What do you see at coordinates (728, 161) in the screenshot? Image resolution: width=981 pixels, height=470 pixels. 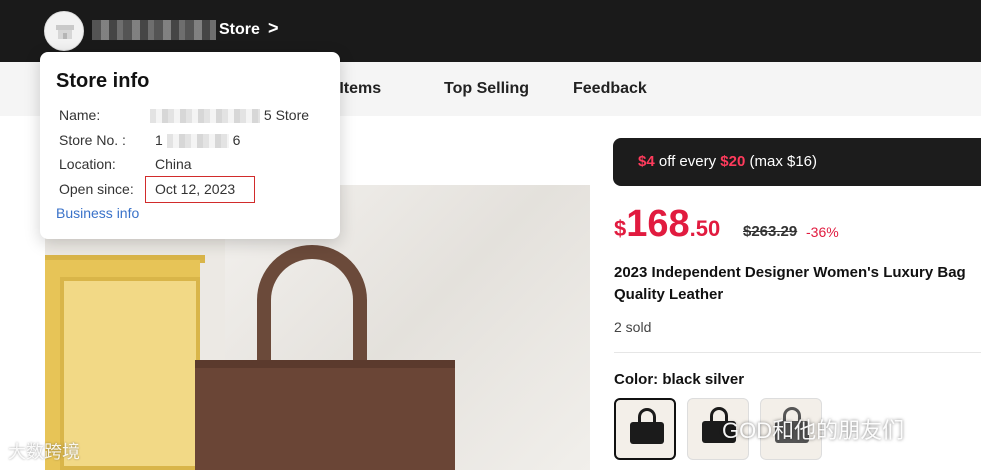 I see `promo-text: $4 off every $20 (max $16)` at bounding box center [728, 161].